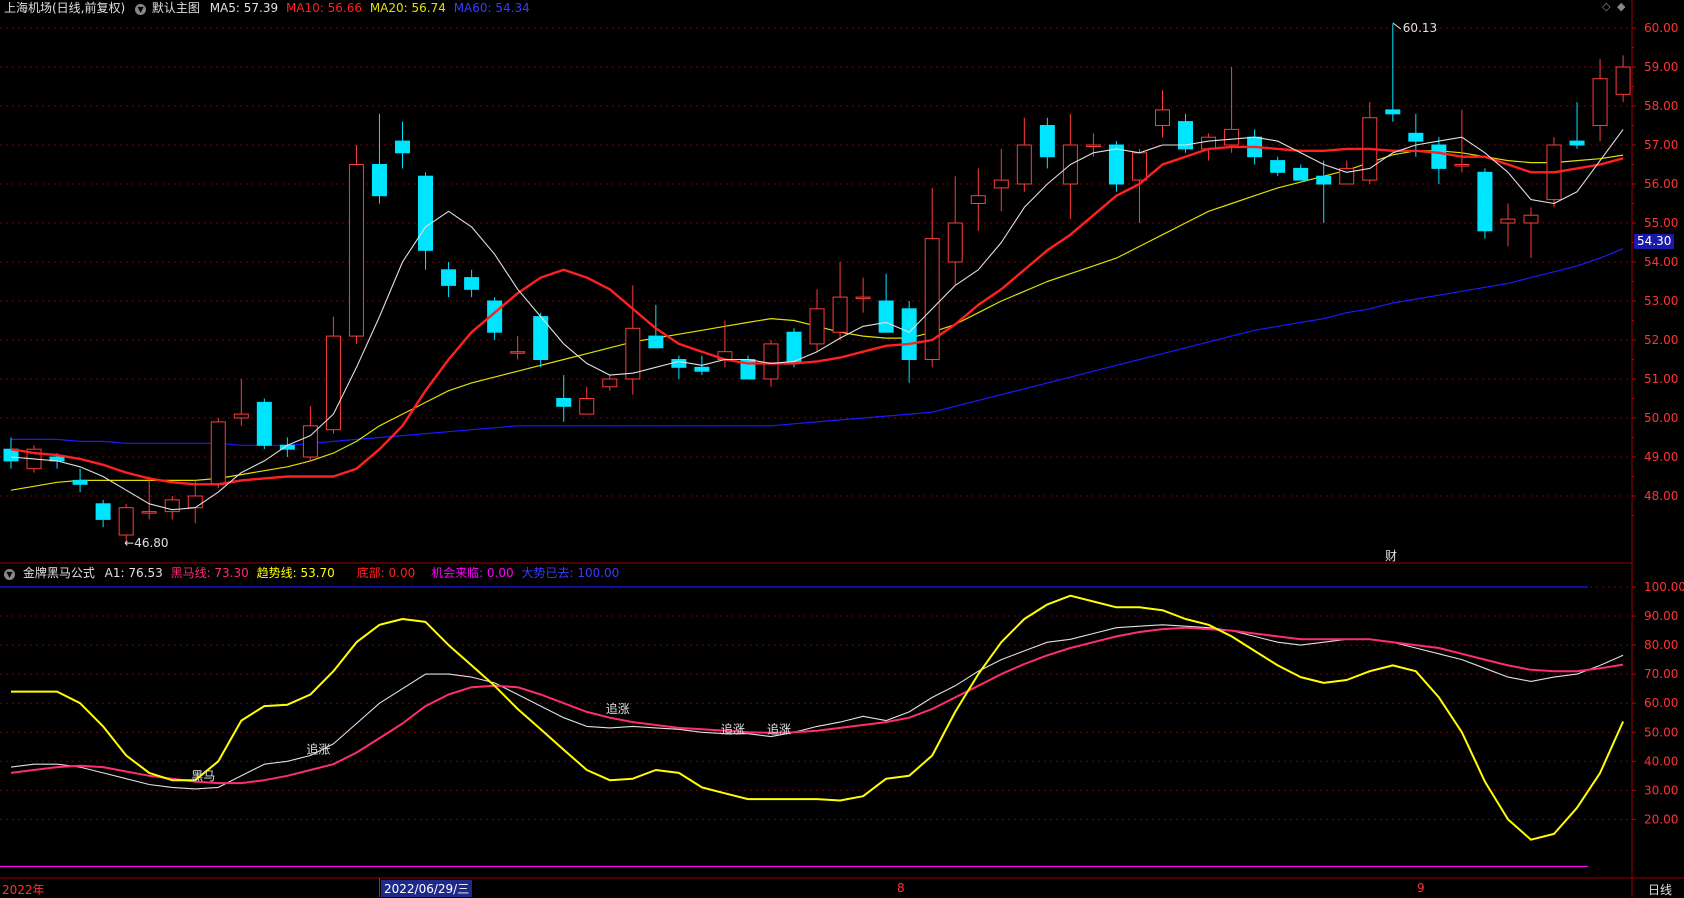  I want to click on indicator-tick-label: 90.00, so click(1661, 616).